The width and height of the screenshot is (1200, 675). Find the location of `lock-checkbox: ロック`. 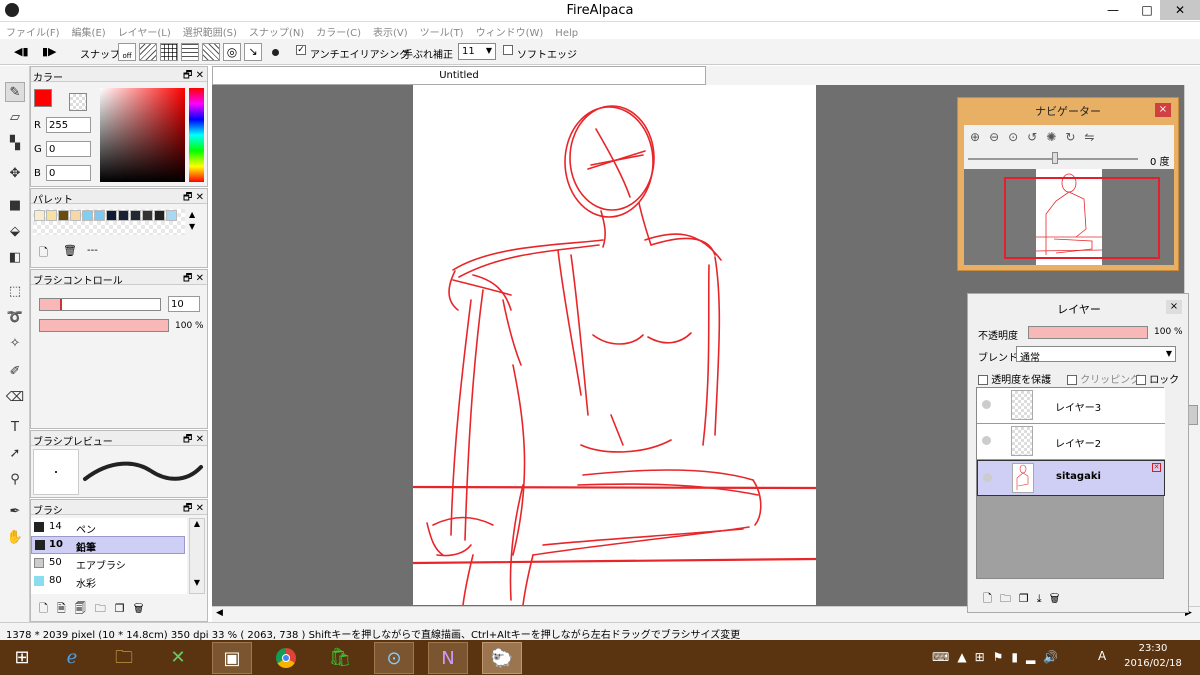

lock-checkbox: ロック is located at coordinates (1157, 378).